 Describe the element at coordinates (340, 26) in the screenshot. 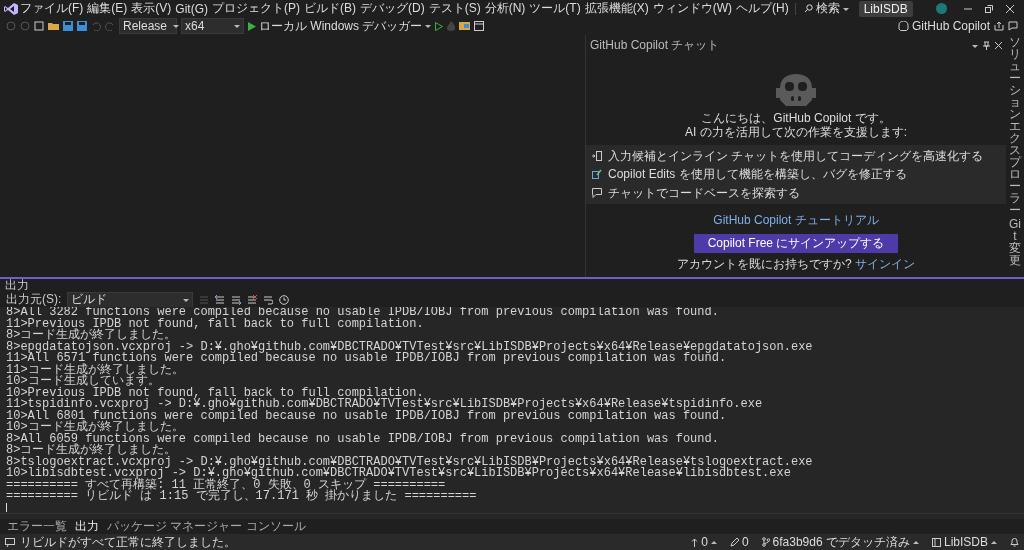

I see `start-debugging-button: ローカル Windows デバッガー` at that location.